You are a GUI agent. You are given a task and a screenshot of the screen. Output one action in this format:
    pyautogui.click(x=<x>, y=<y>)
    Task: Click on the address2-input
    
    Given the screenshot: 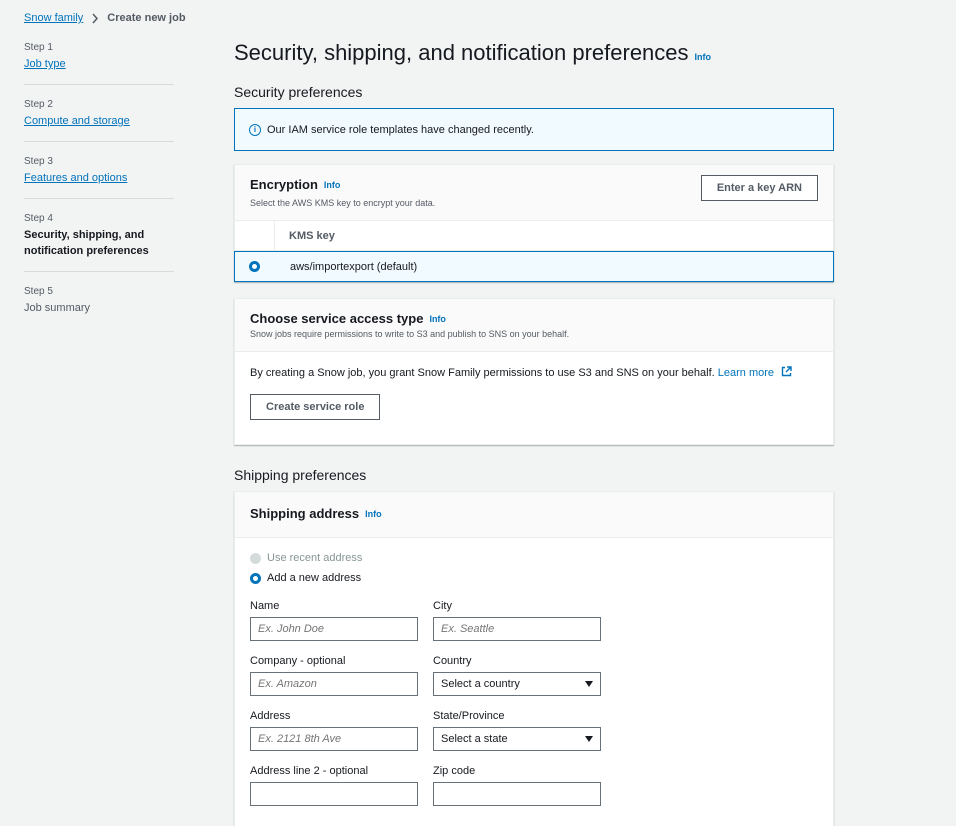 What is the action you would take?
    pyautogui.click(x=334, y=794)
    